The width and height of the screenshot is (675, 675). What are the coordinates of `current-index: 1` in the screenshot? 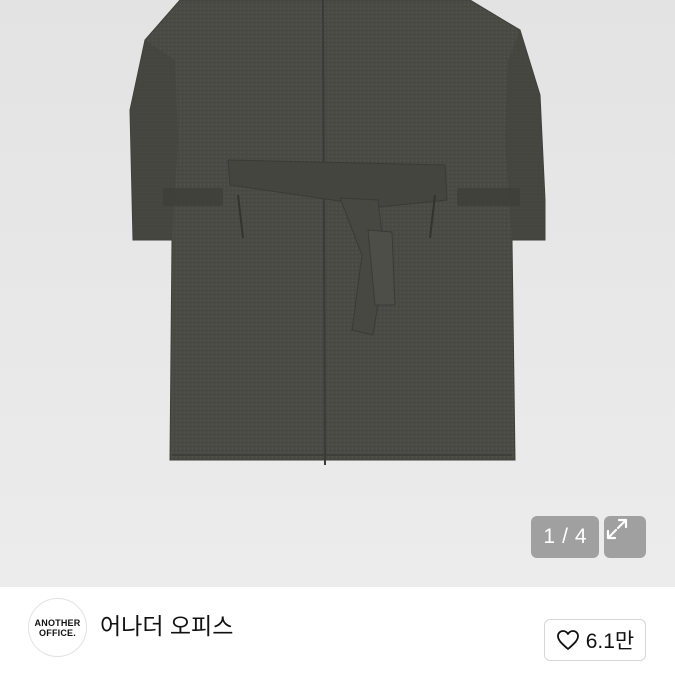 It's located at (549, 536).